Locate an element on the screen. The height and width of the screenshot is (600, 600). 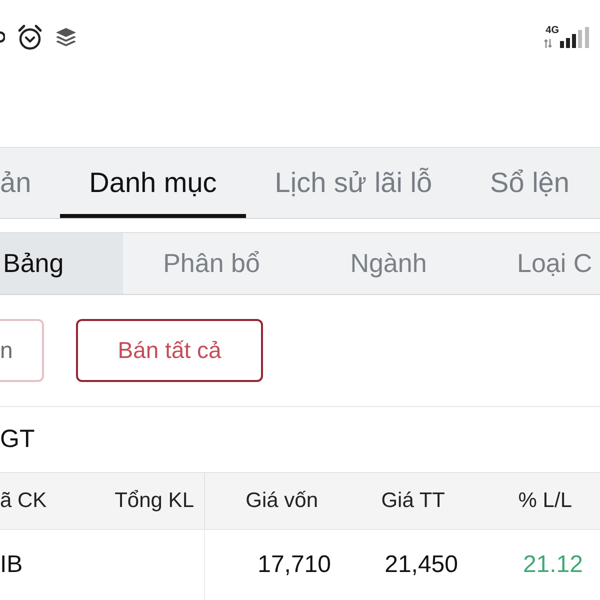
alarm-clock-icon is located at coordinates (30, 37).